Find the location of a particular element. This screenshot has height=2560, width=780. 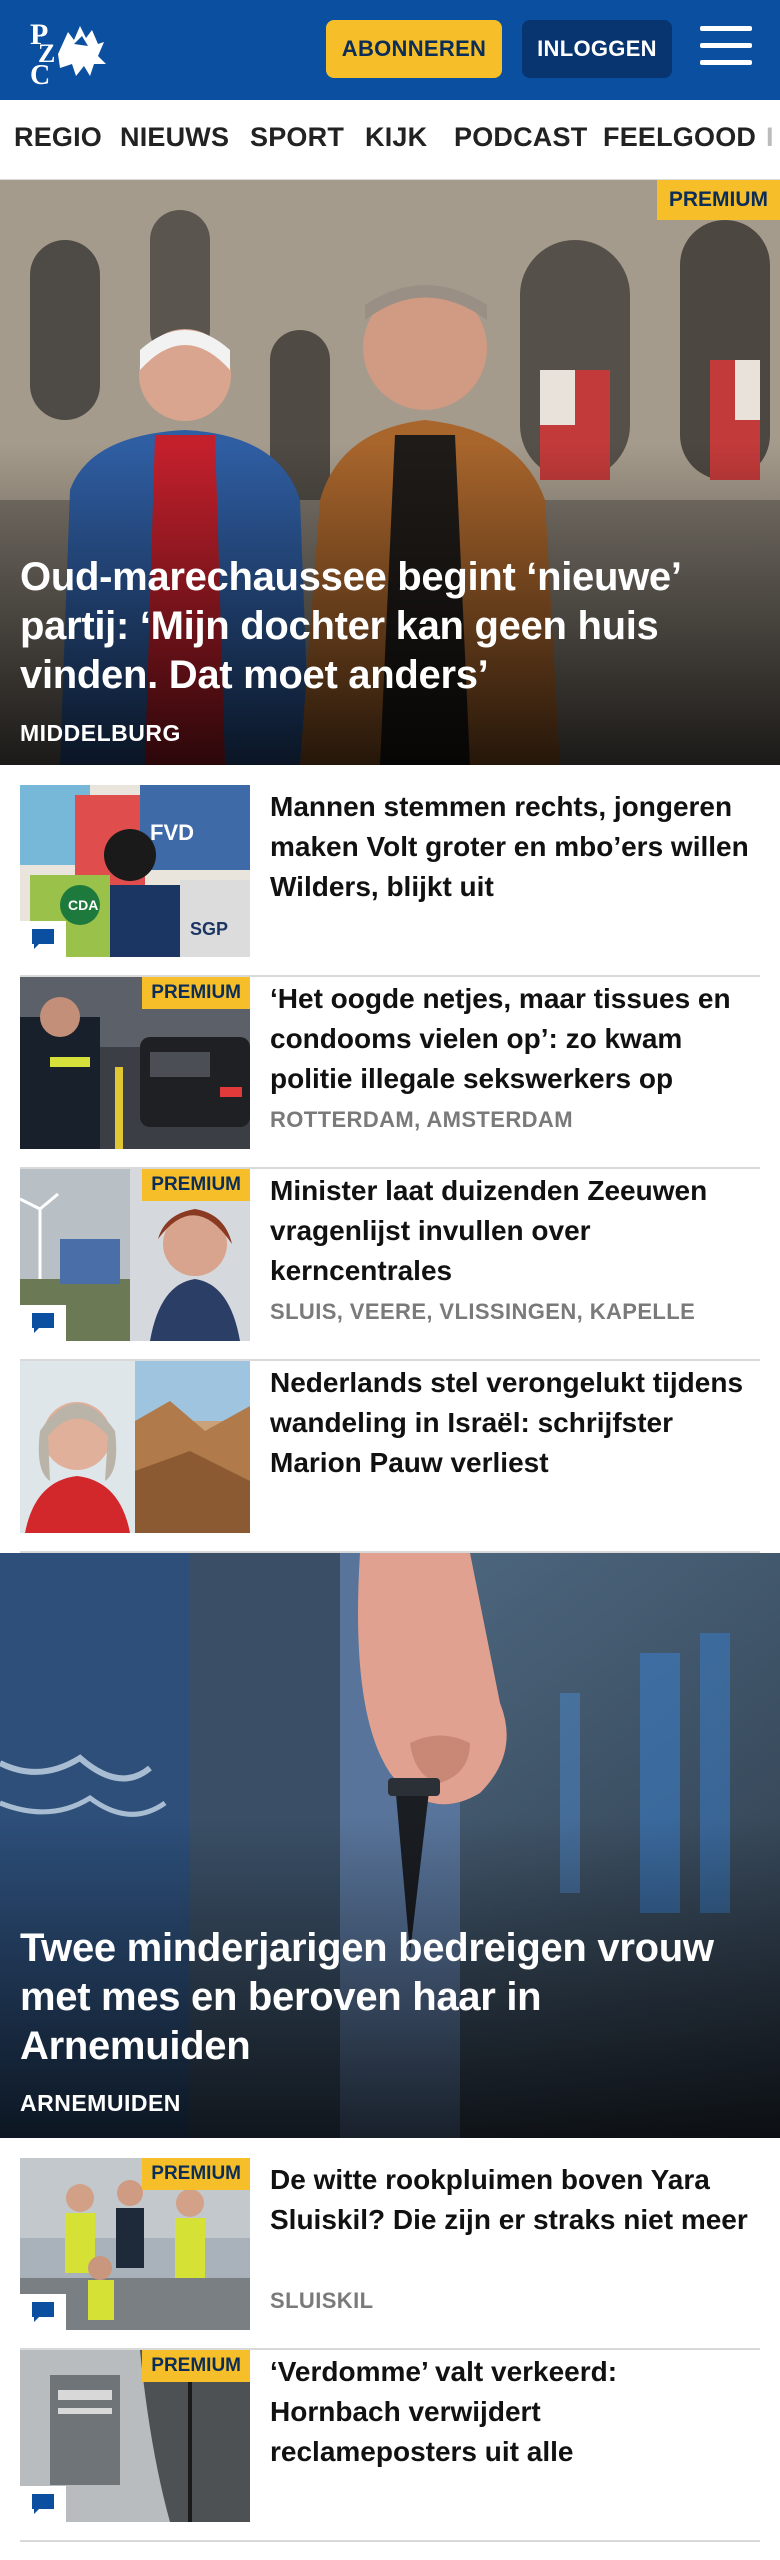

article-thumbnail is located at coordinates (135, 1447).